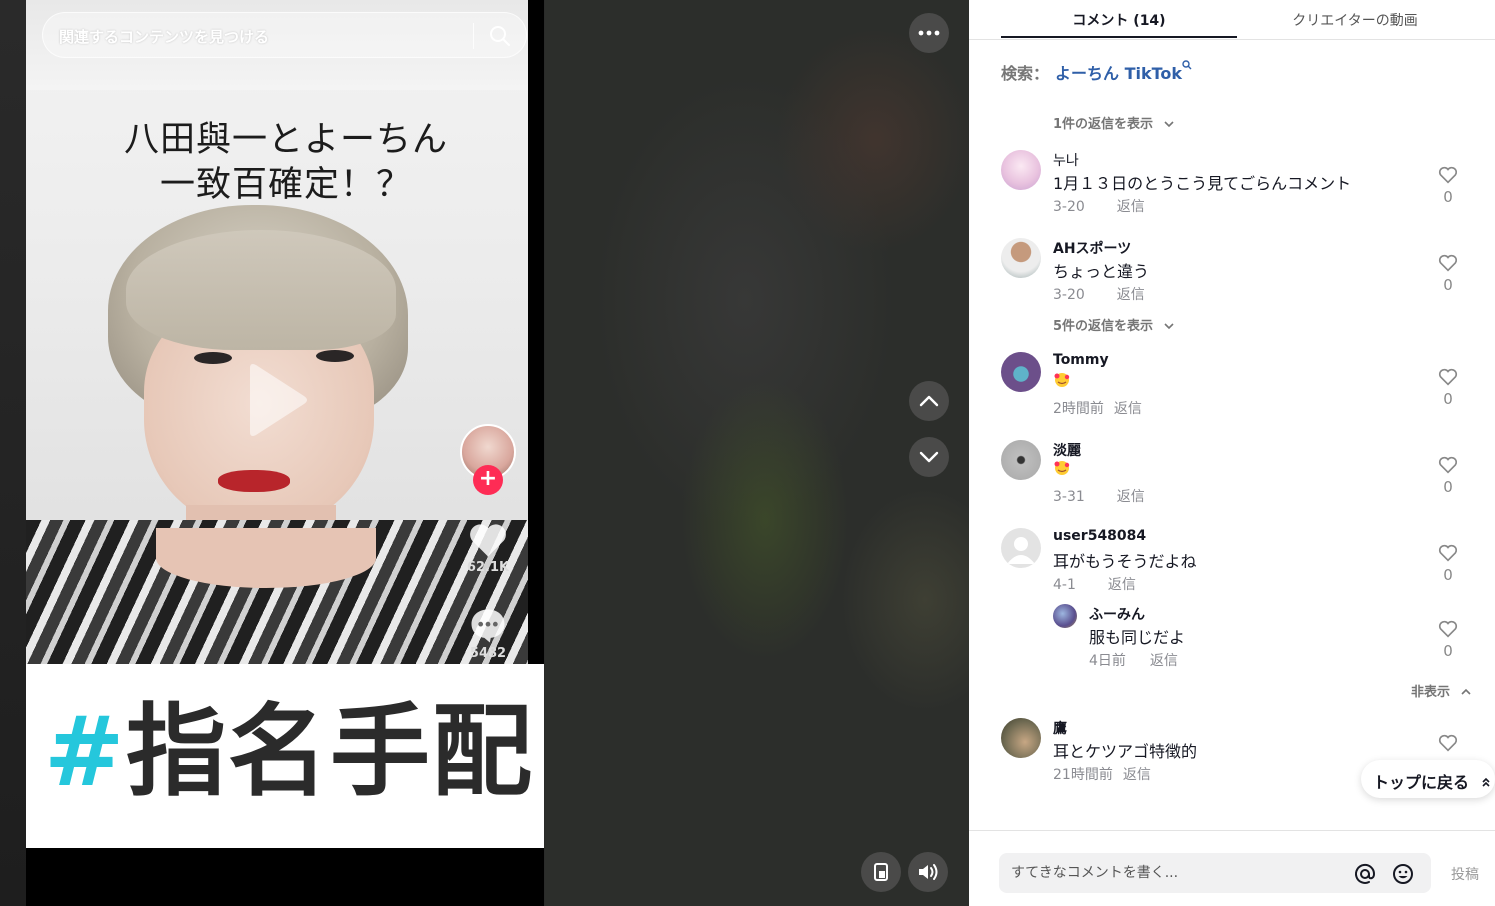 The image size is (1495, 906). What do you see at coordinates (1236, 387) in the screenshot?
I see `comment-item: Tommy 2時間前 返信 0` at bounding box center [1236, 387].